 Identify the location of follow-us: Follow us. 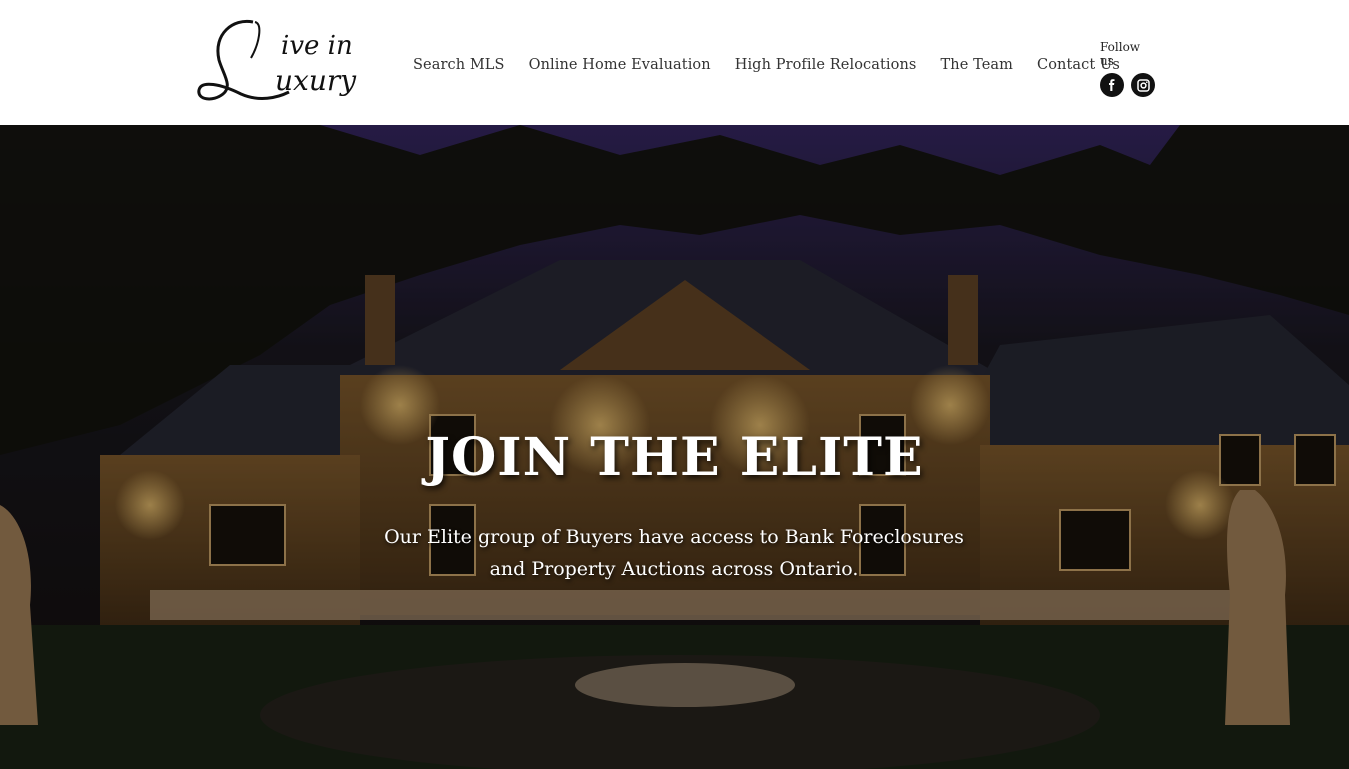
(1128, 68).